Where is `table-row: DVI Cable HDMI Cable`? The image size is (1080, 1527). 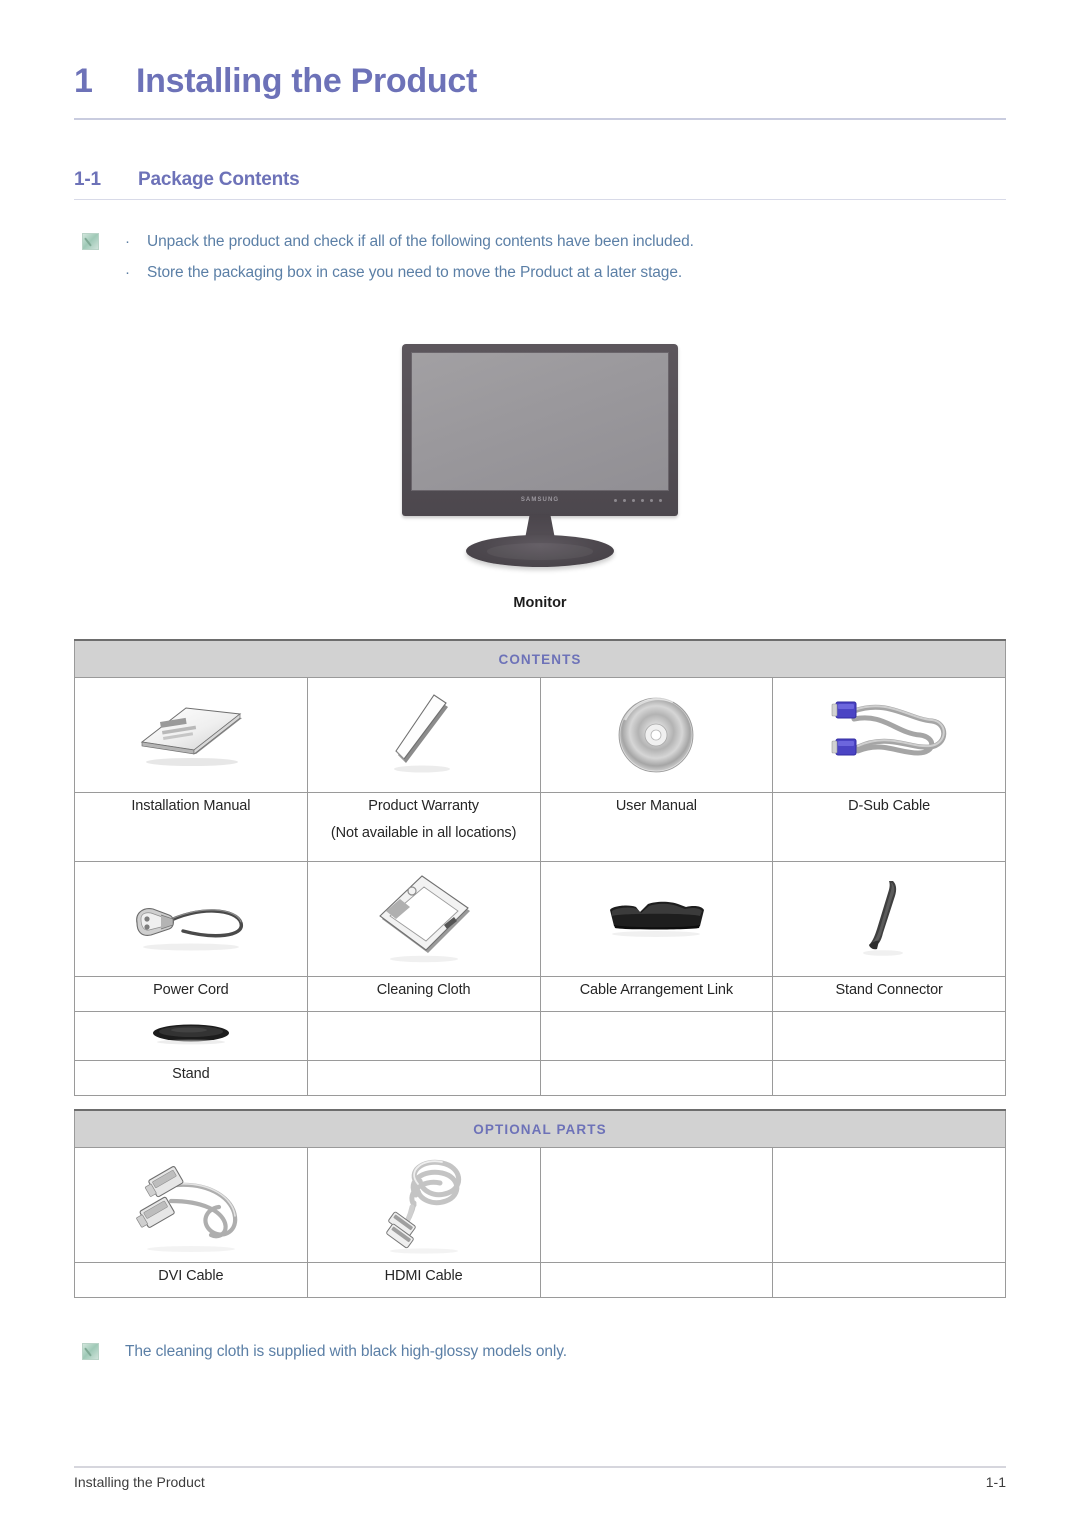
table-row: DVI Cable HDMI Cable is located at coordinates (540, 1280).